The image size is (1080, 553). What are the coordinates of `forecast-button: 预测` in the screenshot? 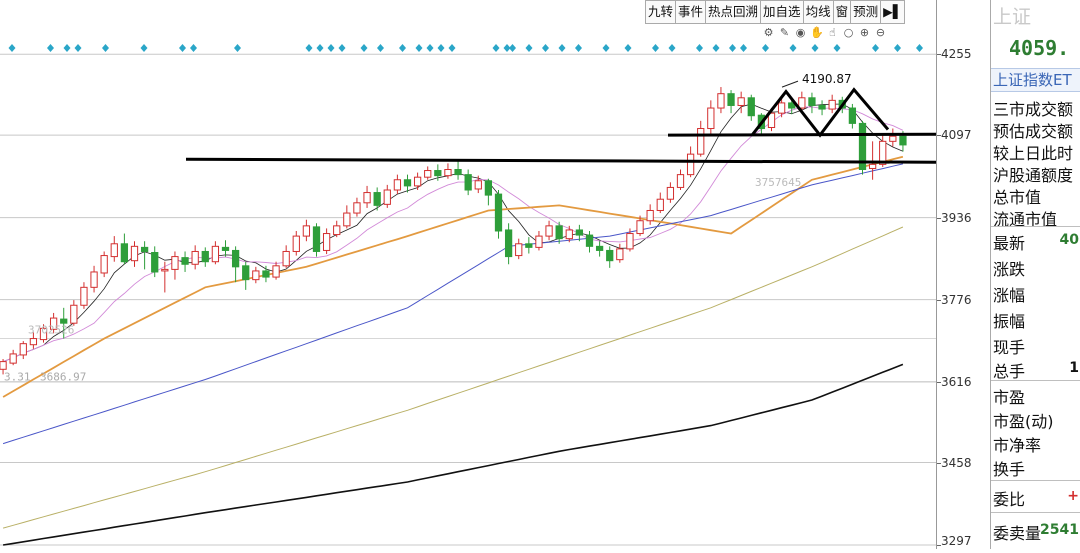 It's located at (865, 12).